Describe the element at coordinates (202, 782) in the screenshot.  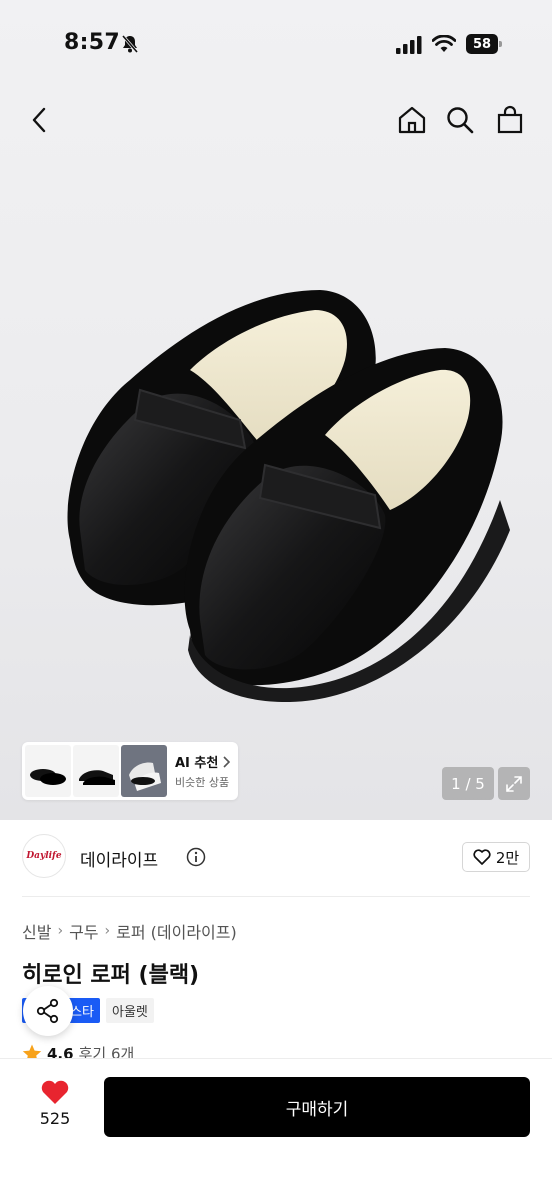
I see `ai-subtitle: 비슷한 상품` at that location.